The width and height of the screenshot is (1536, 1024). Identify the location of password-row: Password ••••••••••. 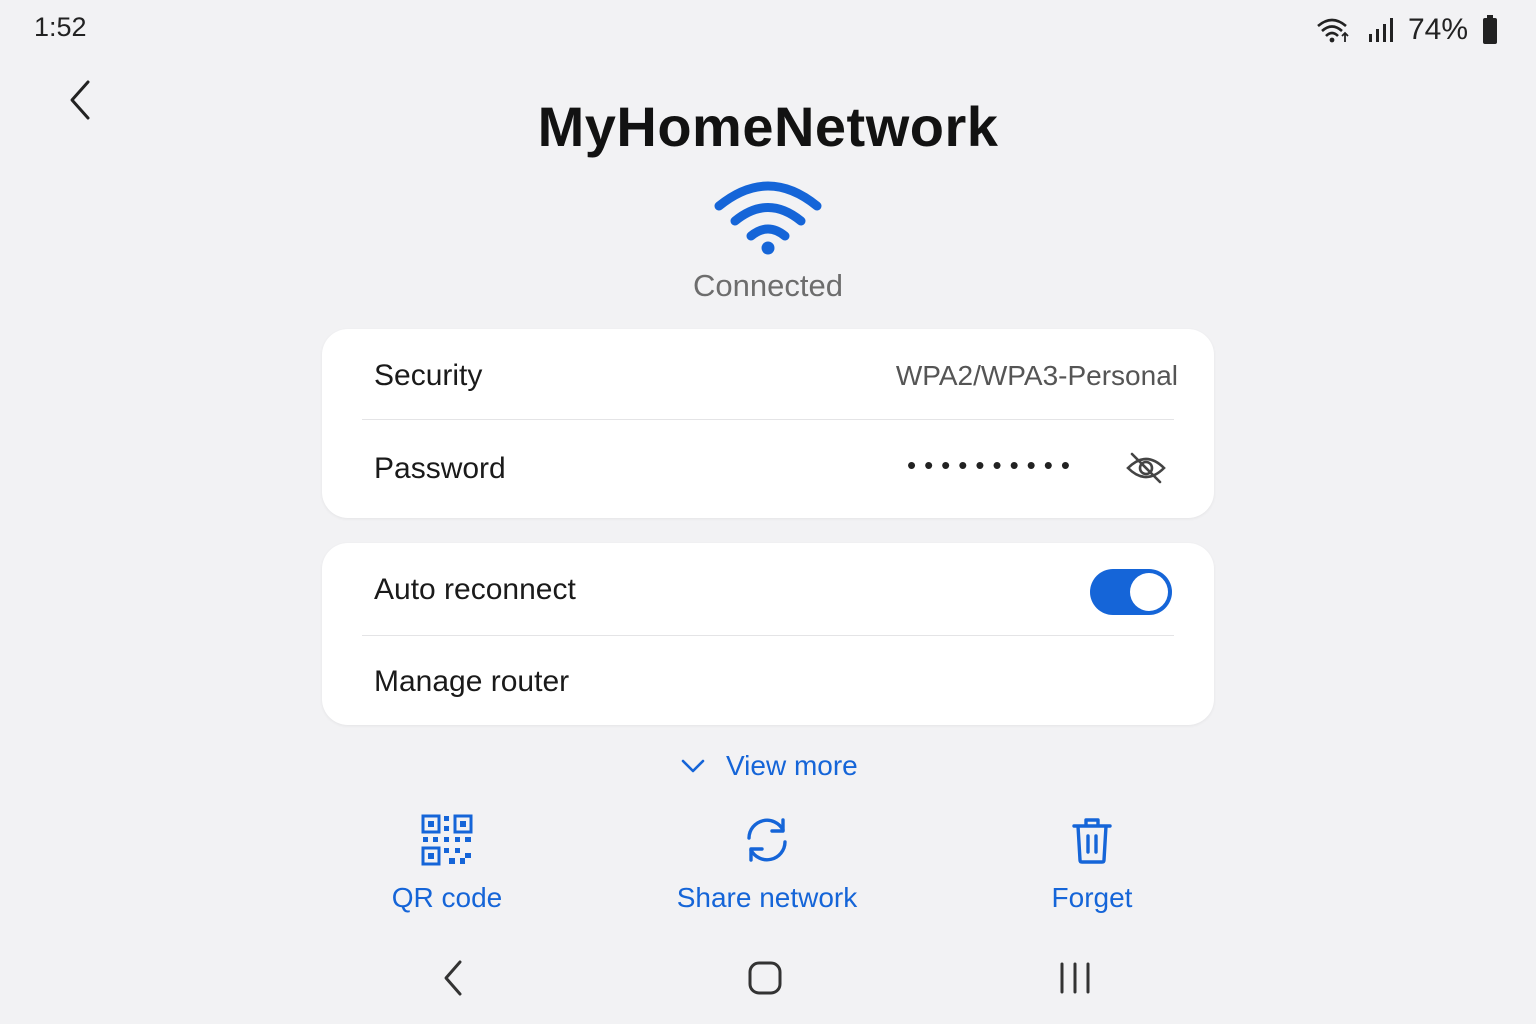
(768, 469).